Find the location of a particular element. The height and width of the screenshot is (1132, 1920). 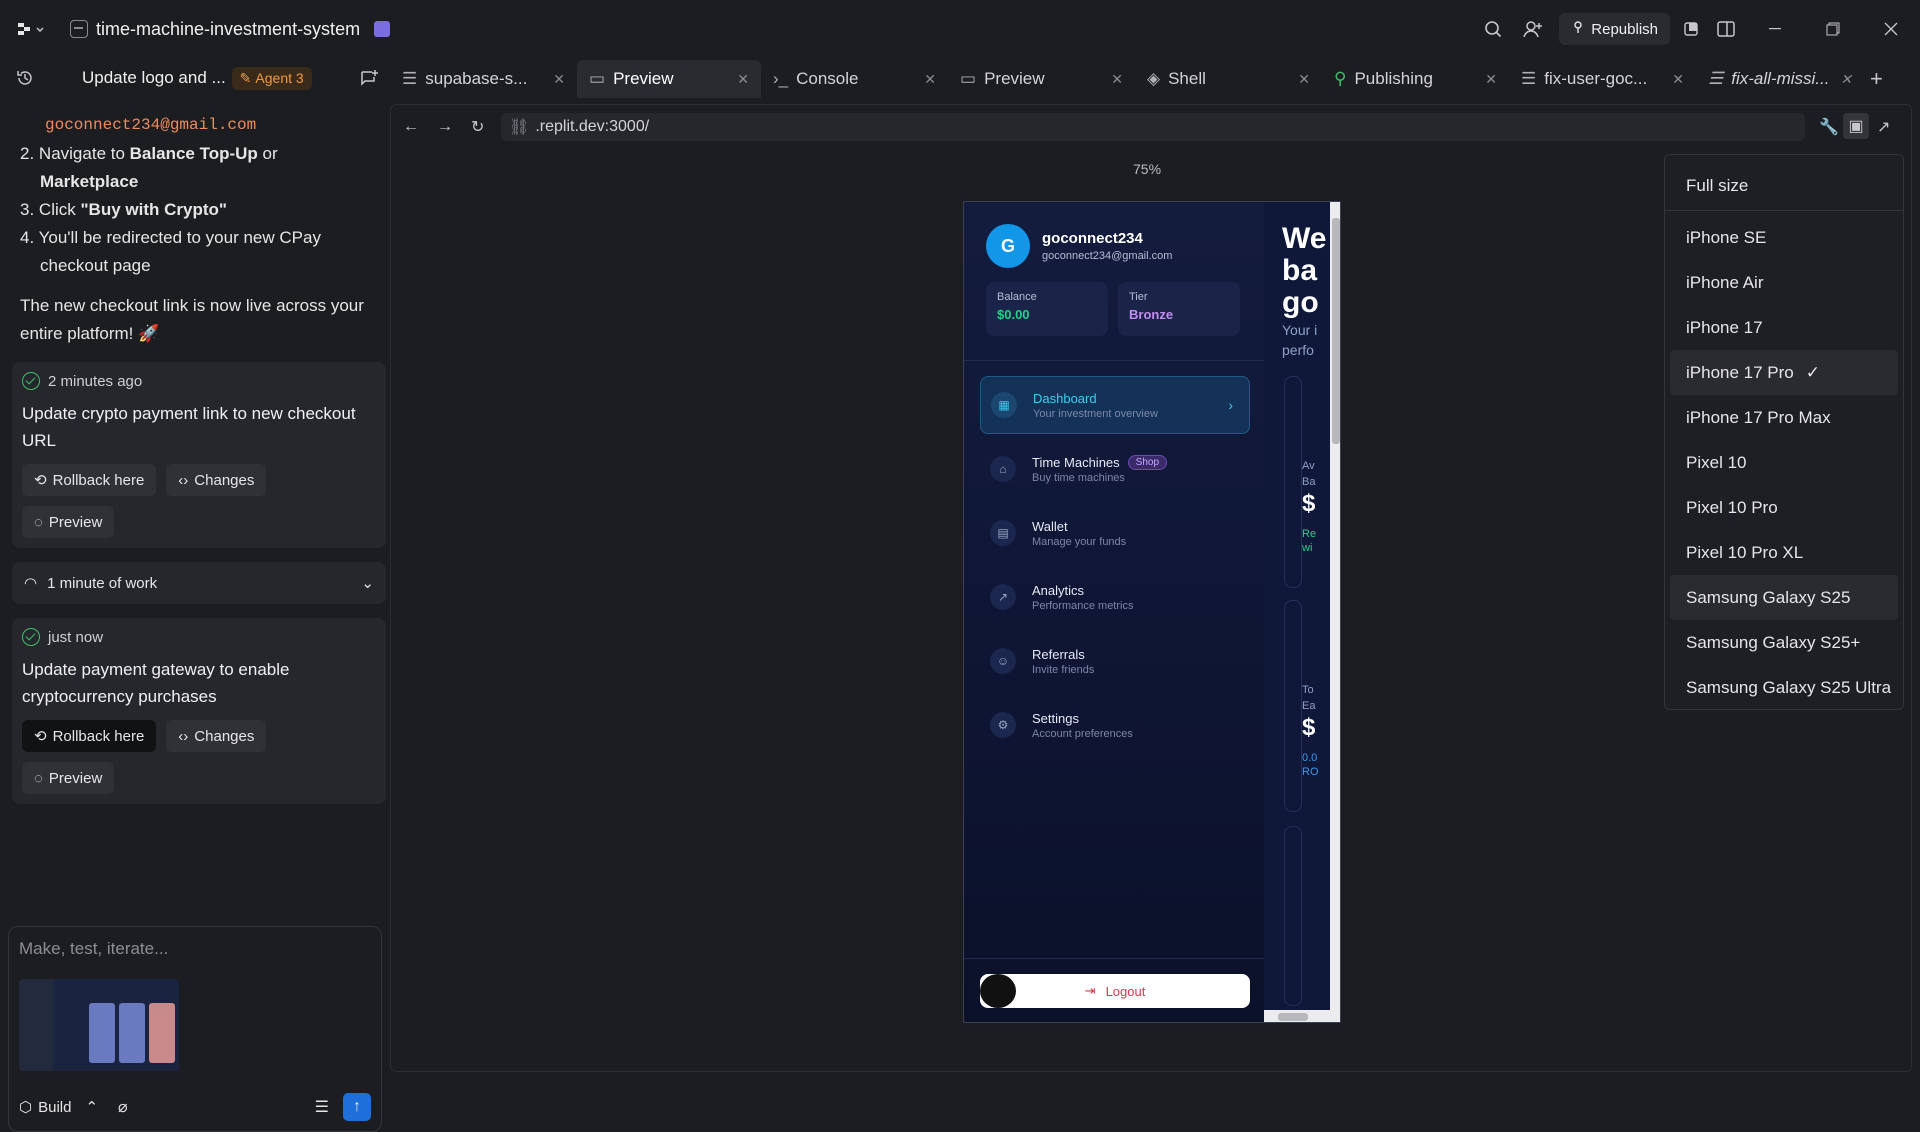

device-option-hover: Samsung Galaxy S25 is located at coordinates (1784, 597).